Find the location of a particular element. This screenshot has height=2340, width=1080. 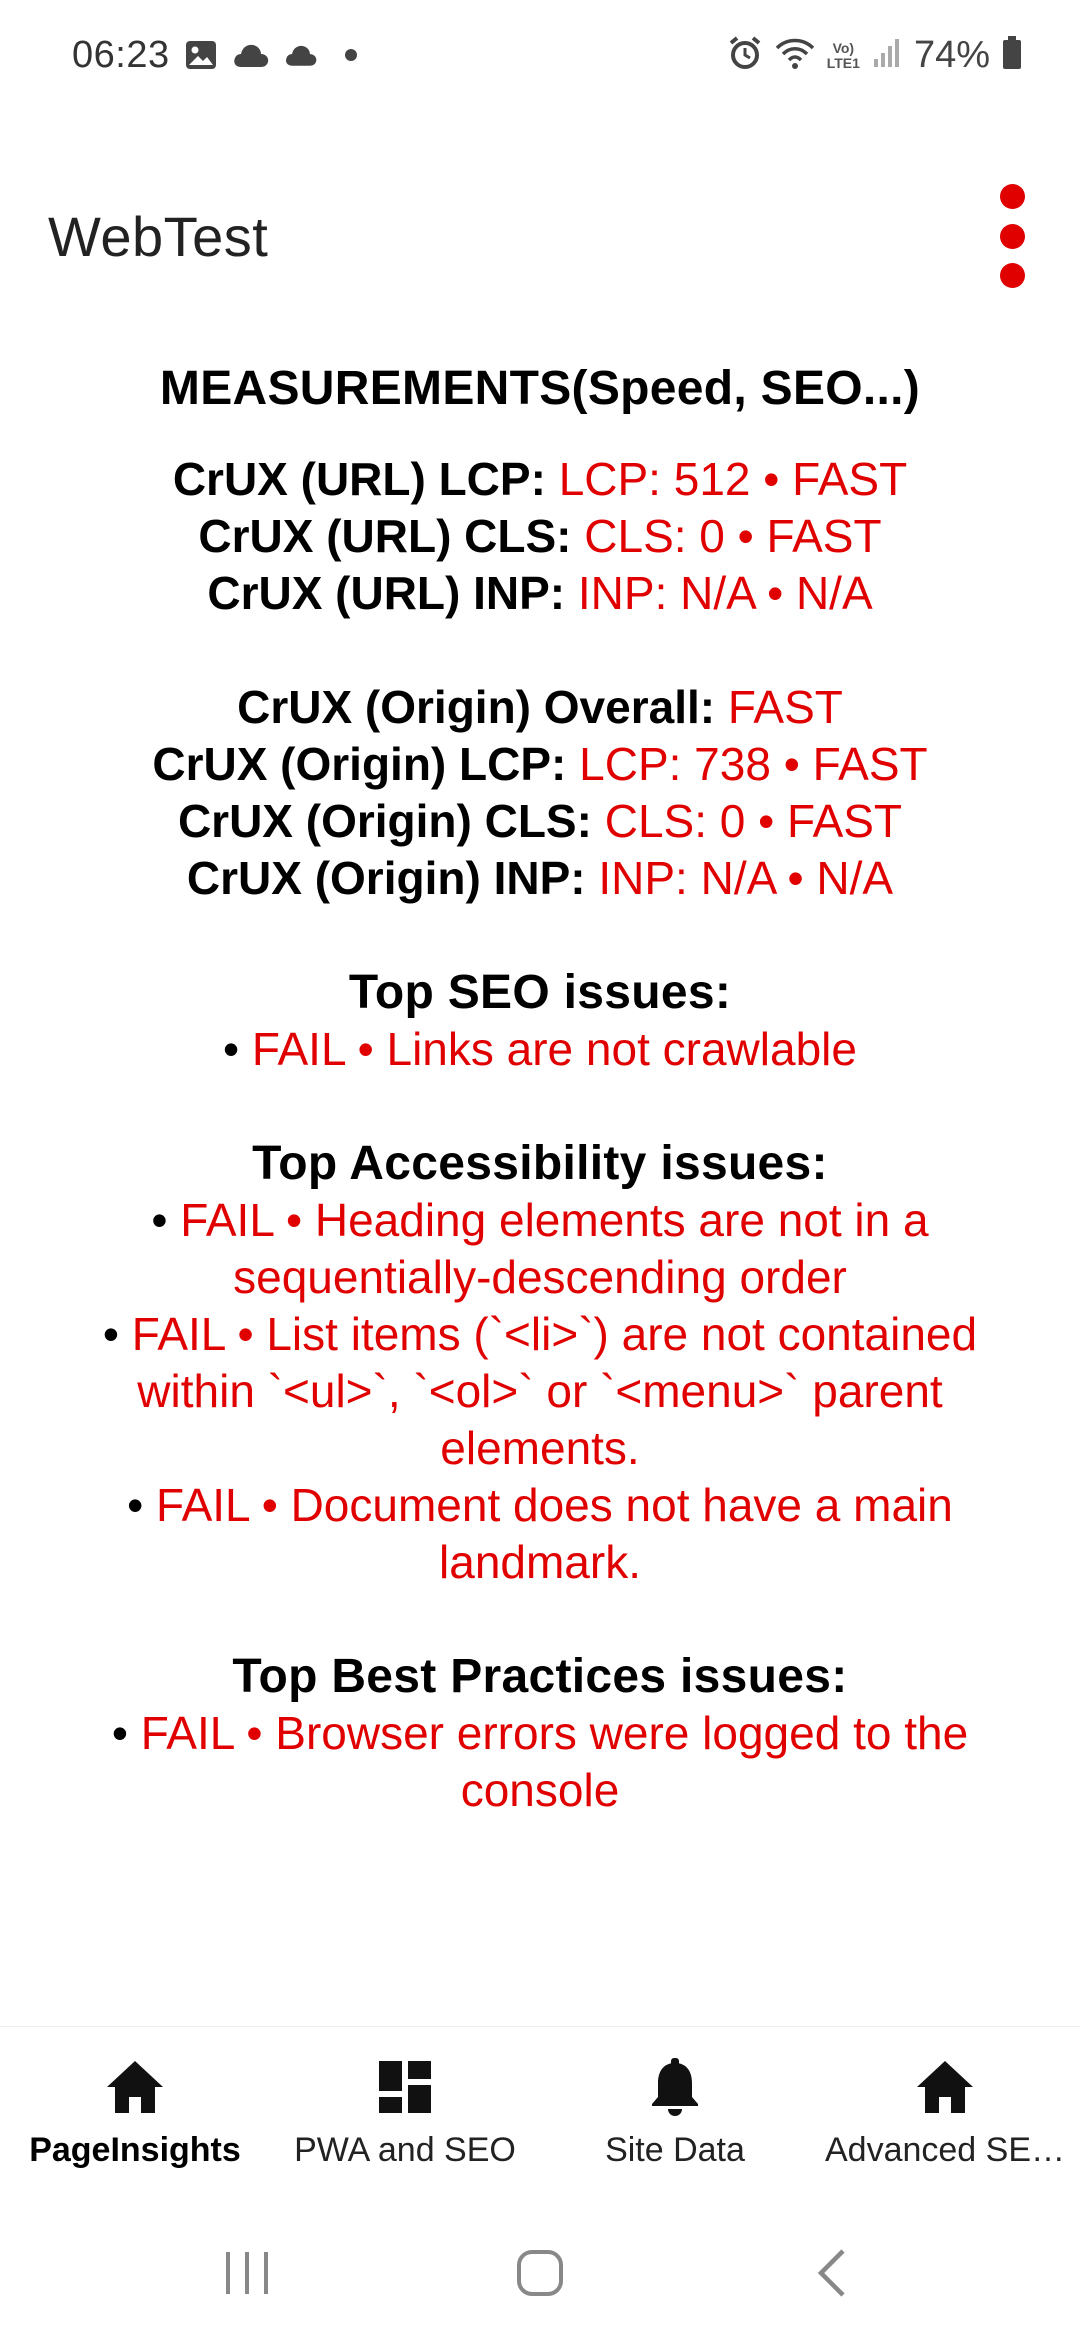

nav-label: Site Data is located at coordinates (675, 2150).